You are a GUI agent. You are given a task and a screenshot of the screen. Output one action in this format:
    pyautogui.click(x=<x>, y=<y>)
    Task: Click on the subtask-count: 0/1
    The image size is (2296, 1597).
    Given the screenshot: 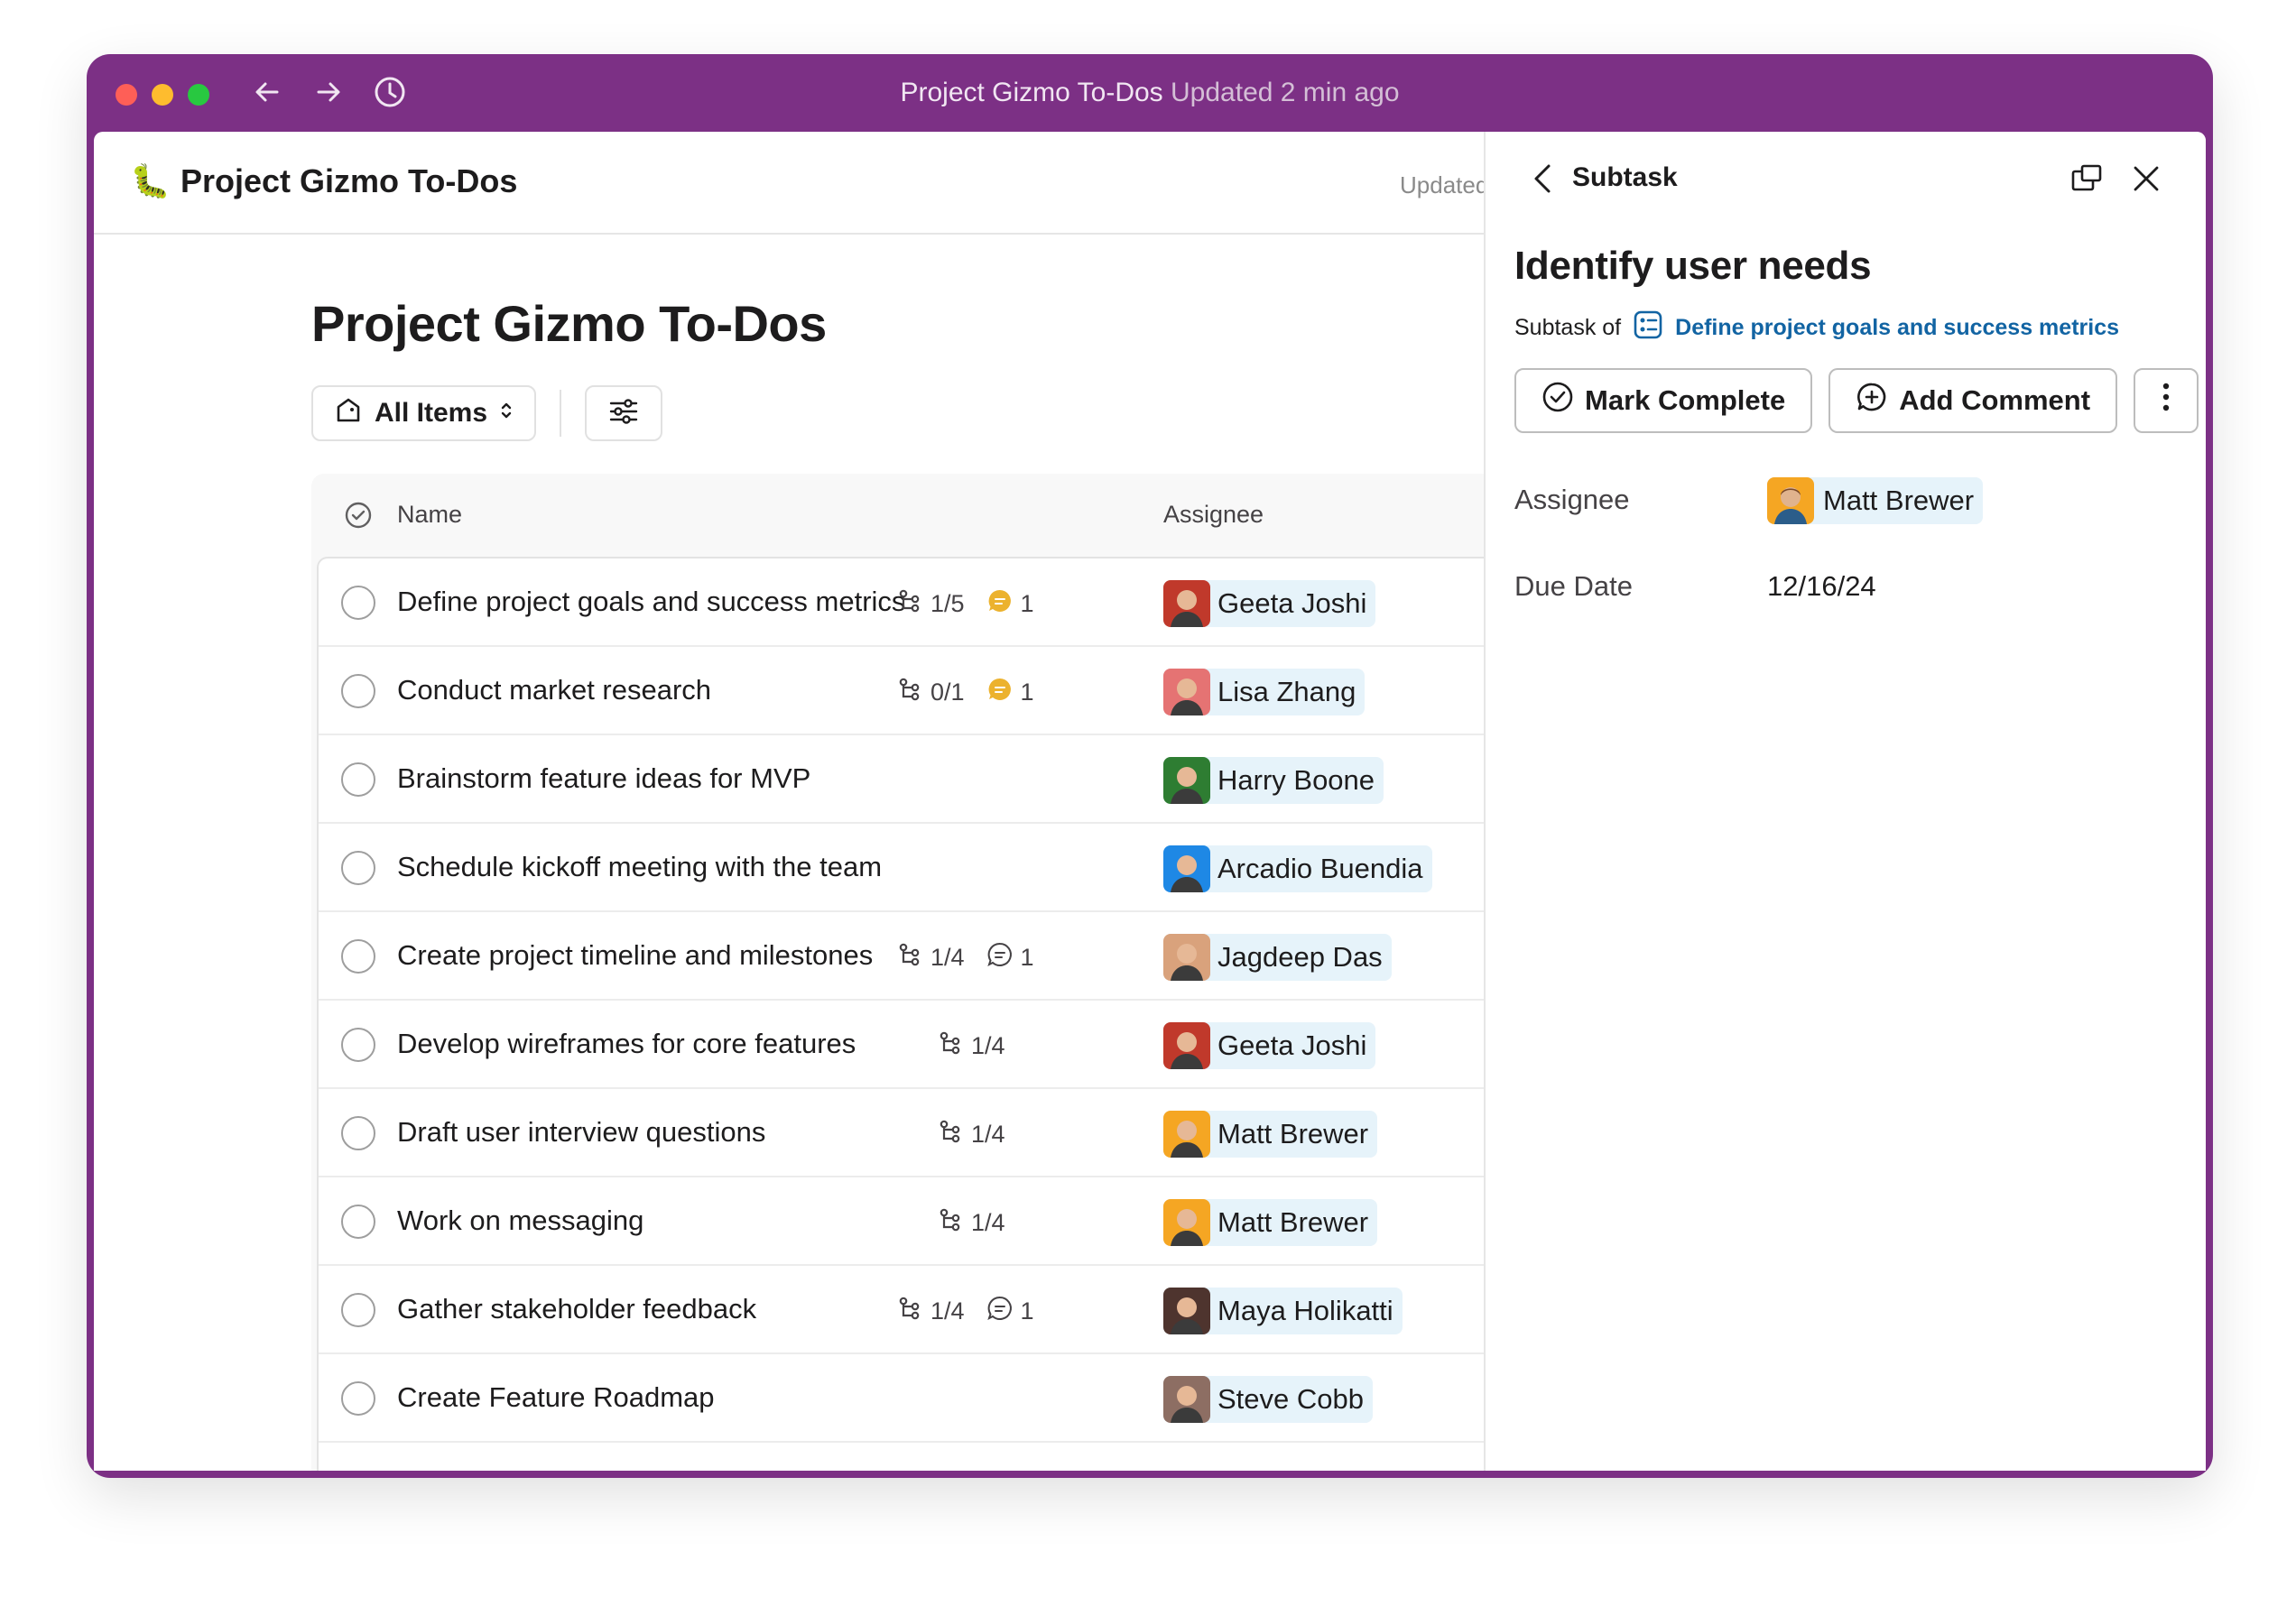 What is the action you would take?
    pyautogui.click(x=930, y=692)
    